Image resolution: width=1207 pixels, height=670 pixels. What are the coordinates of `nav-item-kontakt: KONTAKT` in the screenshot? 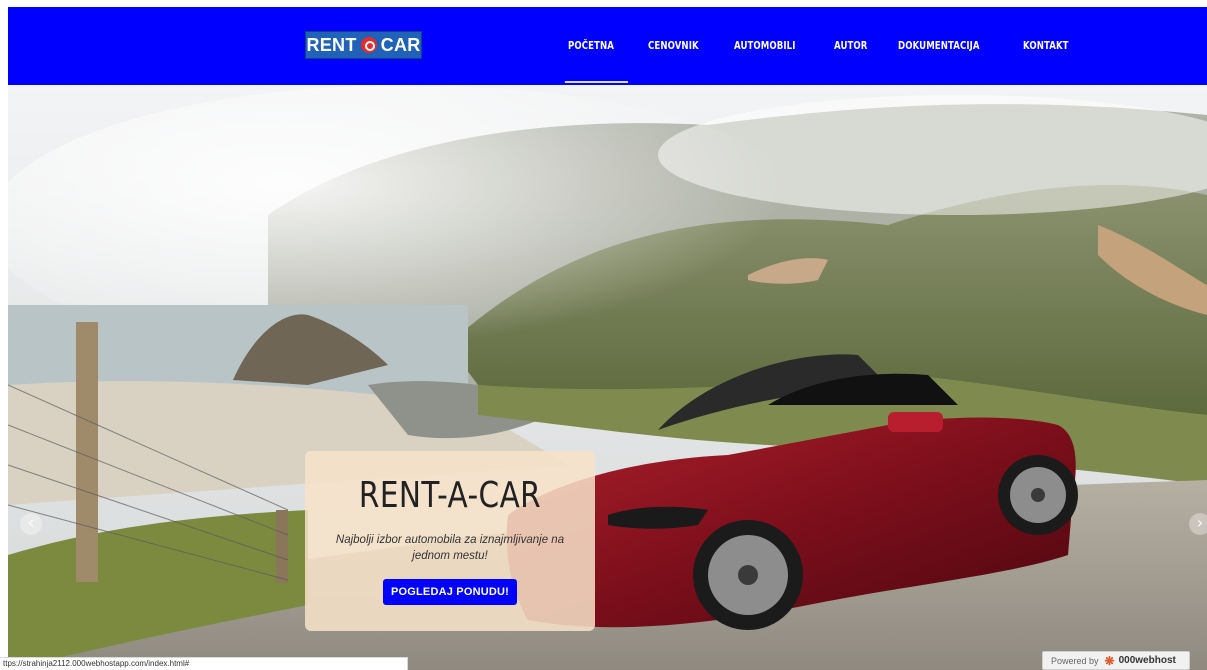 It's located at (1046, 46).